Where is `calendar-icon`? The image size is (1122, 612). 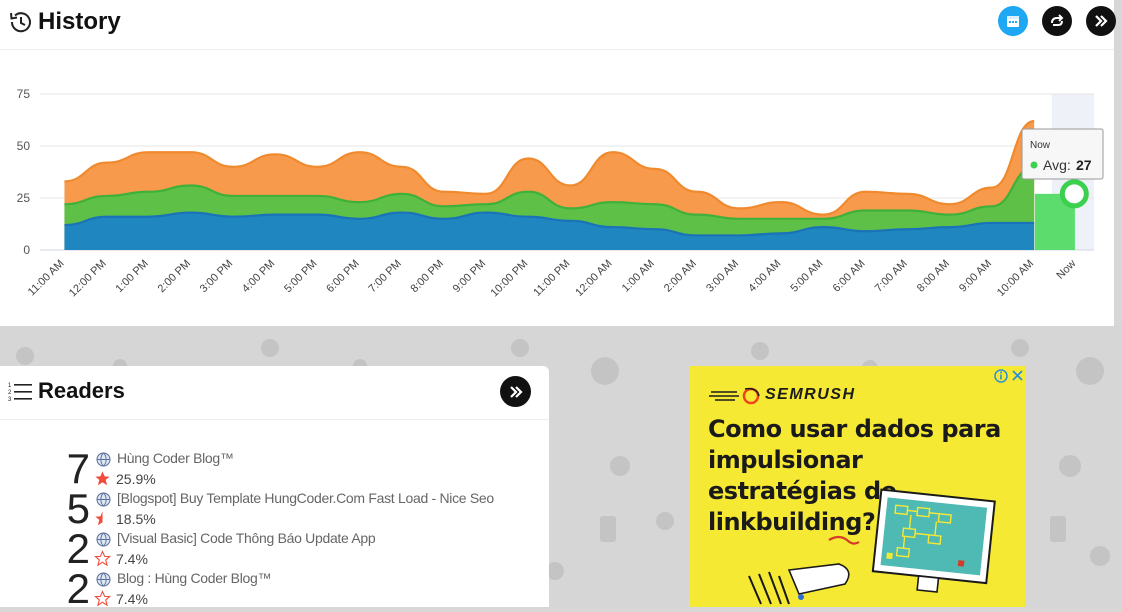 calendar-icon is located at coordinates (1013, 21).